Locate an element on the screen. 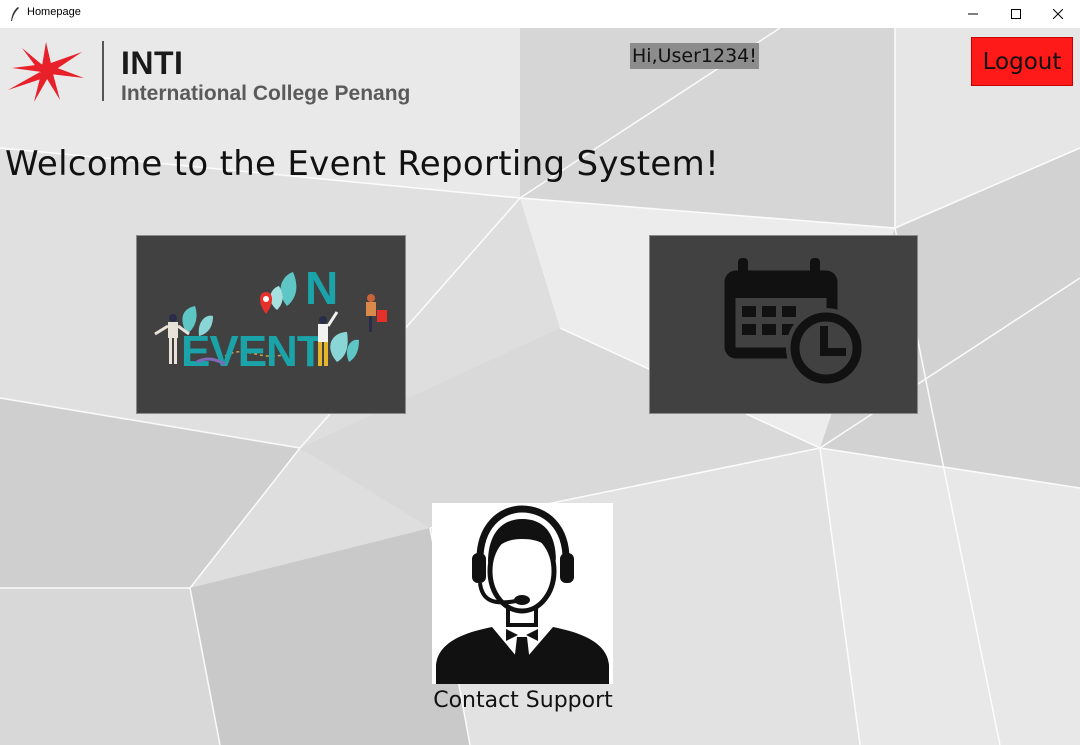 The width and height of the screenshot is (1080, 745). user-greeting: Hi,User1234! is located at coordinates (694, 56).